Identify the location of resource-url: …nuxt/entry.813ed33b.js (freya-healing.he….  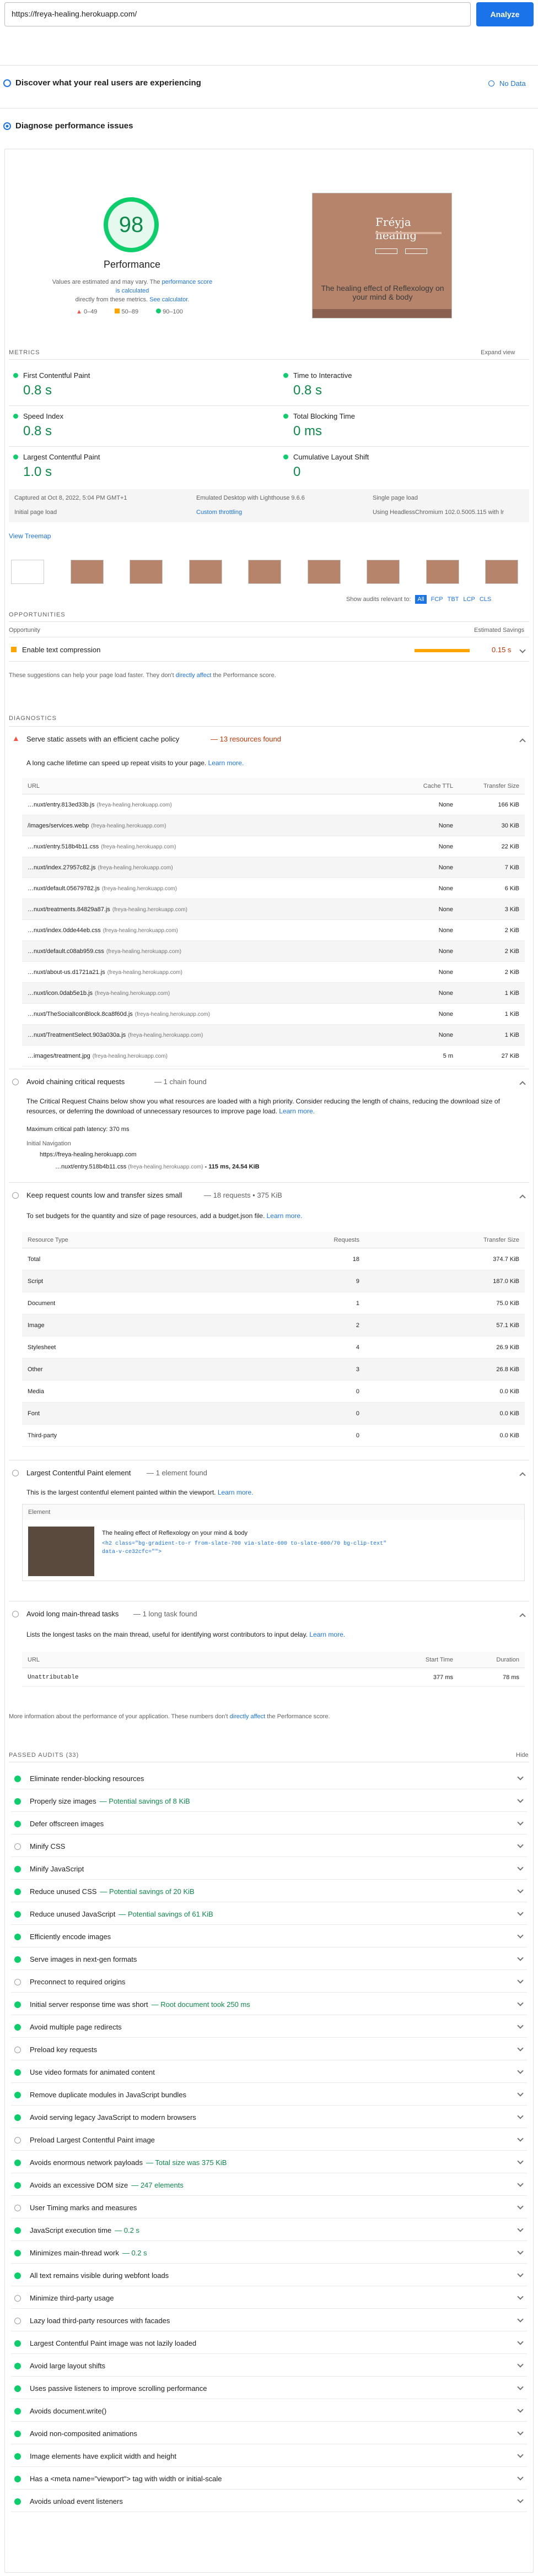
(204, 805).